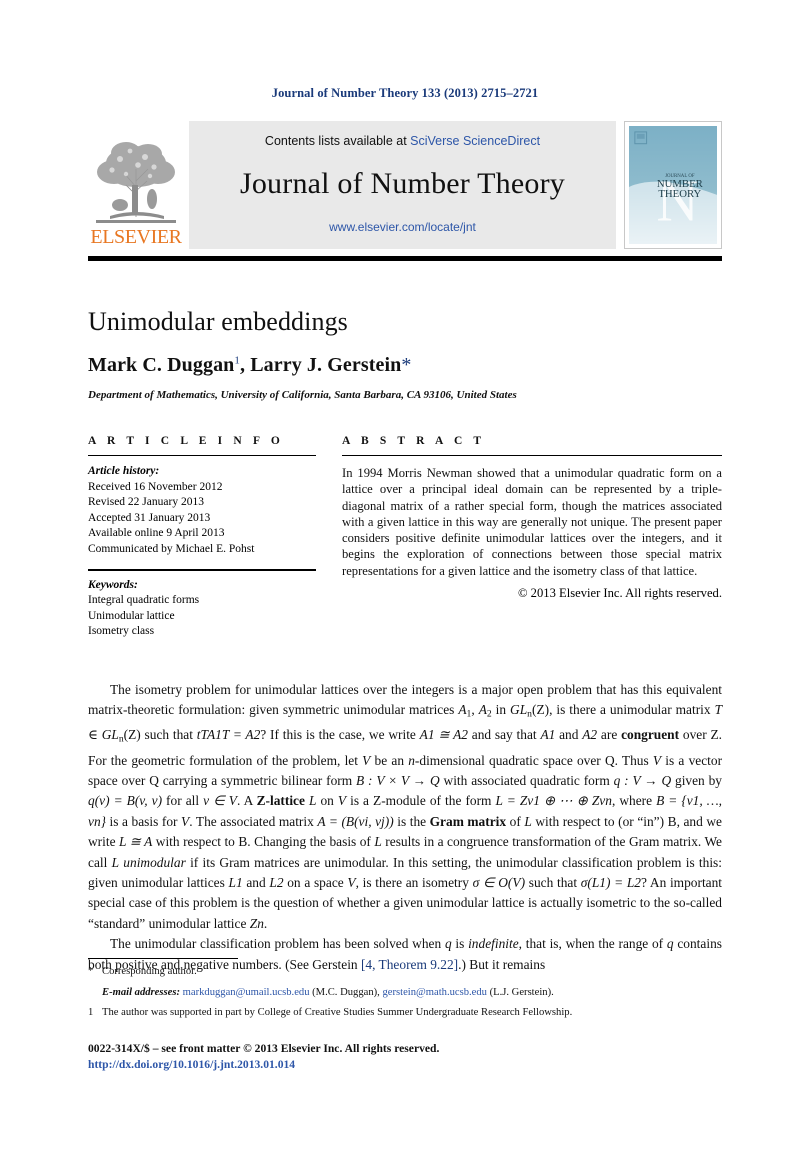 Image resolution: width=808 pixels, height=1162 pixels. Describe the element at coordinates (95, 735) in the screenshot. I see `p1-seg: ∈` at that location.